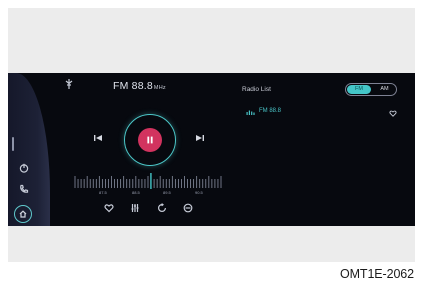 The width and height of the screenshot is (423, 288). I want to click on settings-icon, so click(188, 208).